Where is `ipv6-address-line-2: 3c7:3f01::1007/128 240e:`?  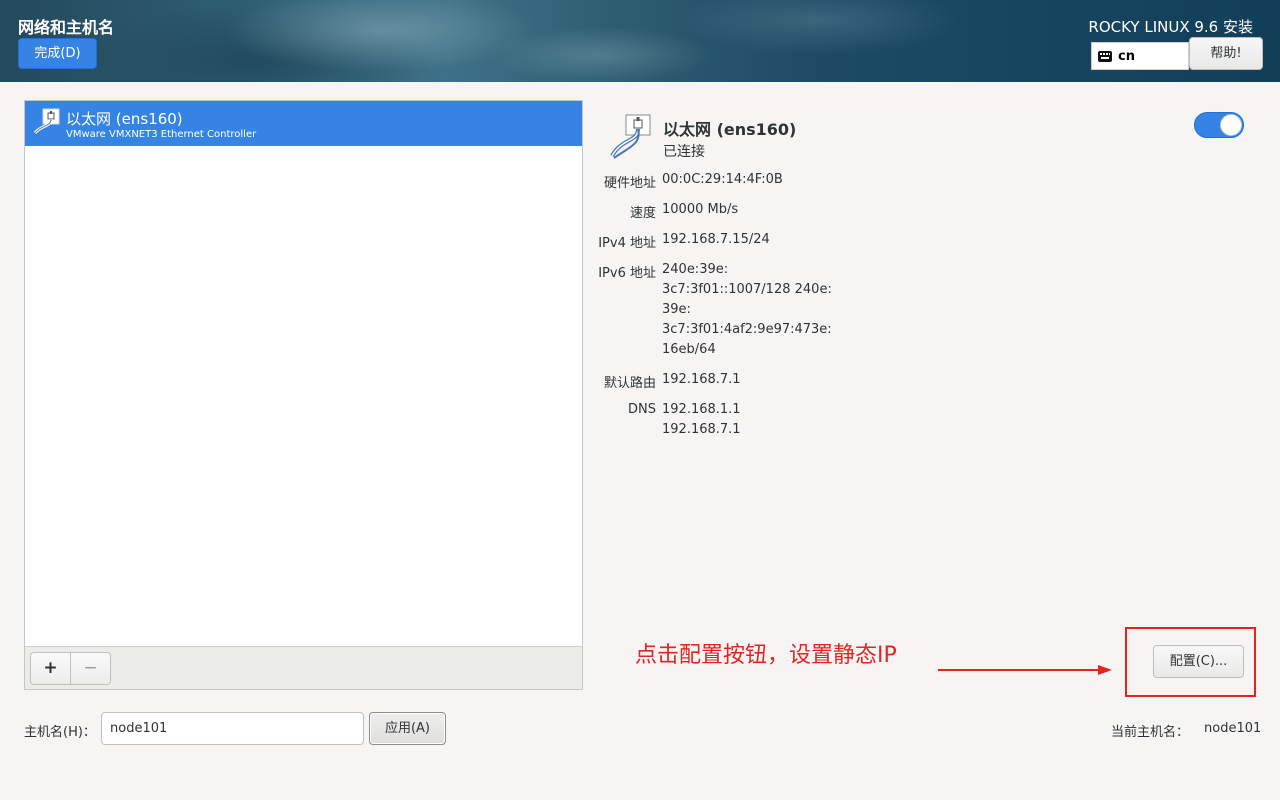 ipv6-address-line-2: 3c7:3f01::1007/128 240e: is located at coordinates (747, 289).